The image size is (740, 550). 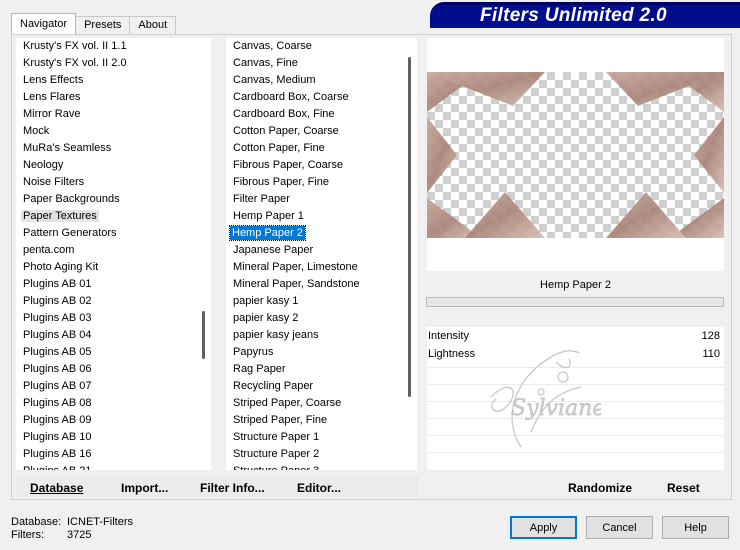 I want to click on database-button: Database, so click(x=56, y=486).